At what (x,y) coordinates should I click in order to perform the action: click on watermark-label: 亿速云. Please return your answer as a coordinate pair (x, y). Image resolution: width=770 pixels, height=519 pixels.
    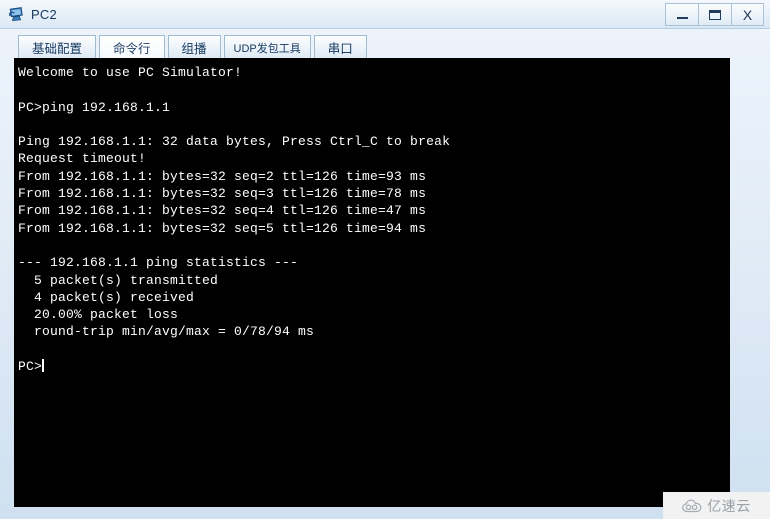
    Looking at the image, I should click on (729, 505).